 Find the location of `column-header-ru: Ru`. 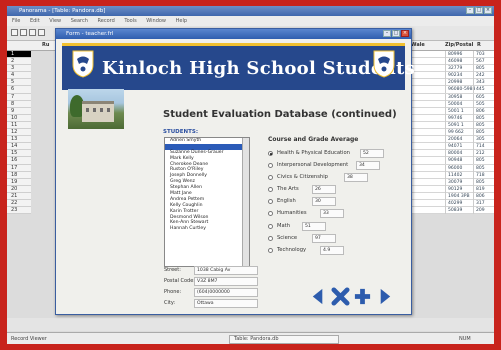

column-header-ru: Ru is located at coordinates (45, 45).